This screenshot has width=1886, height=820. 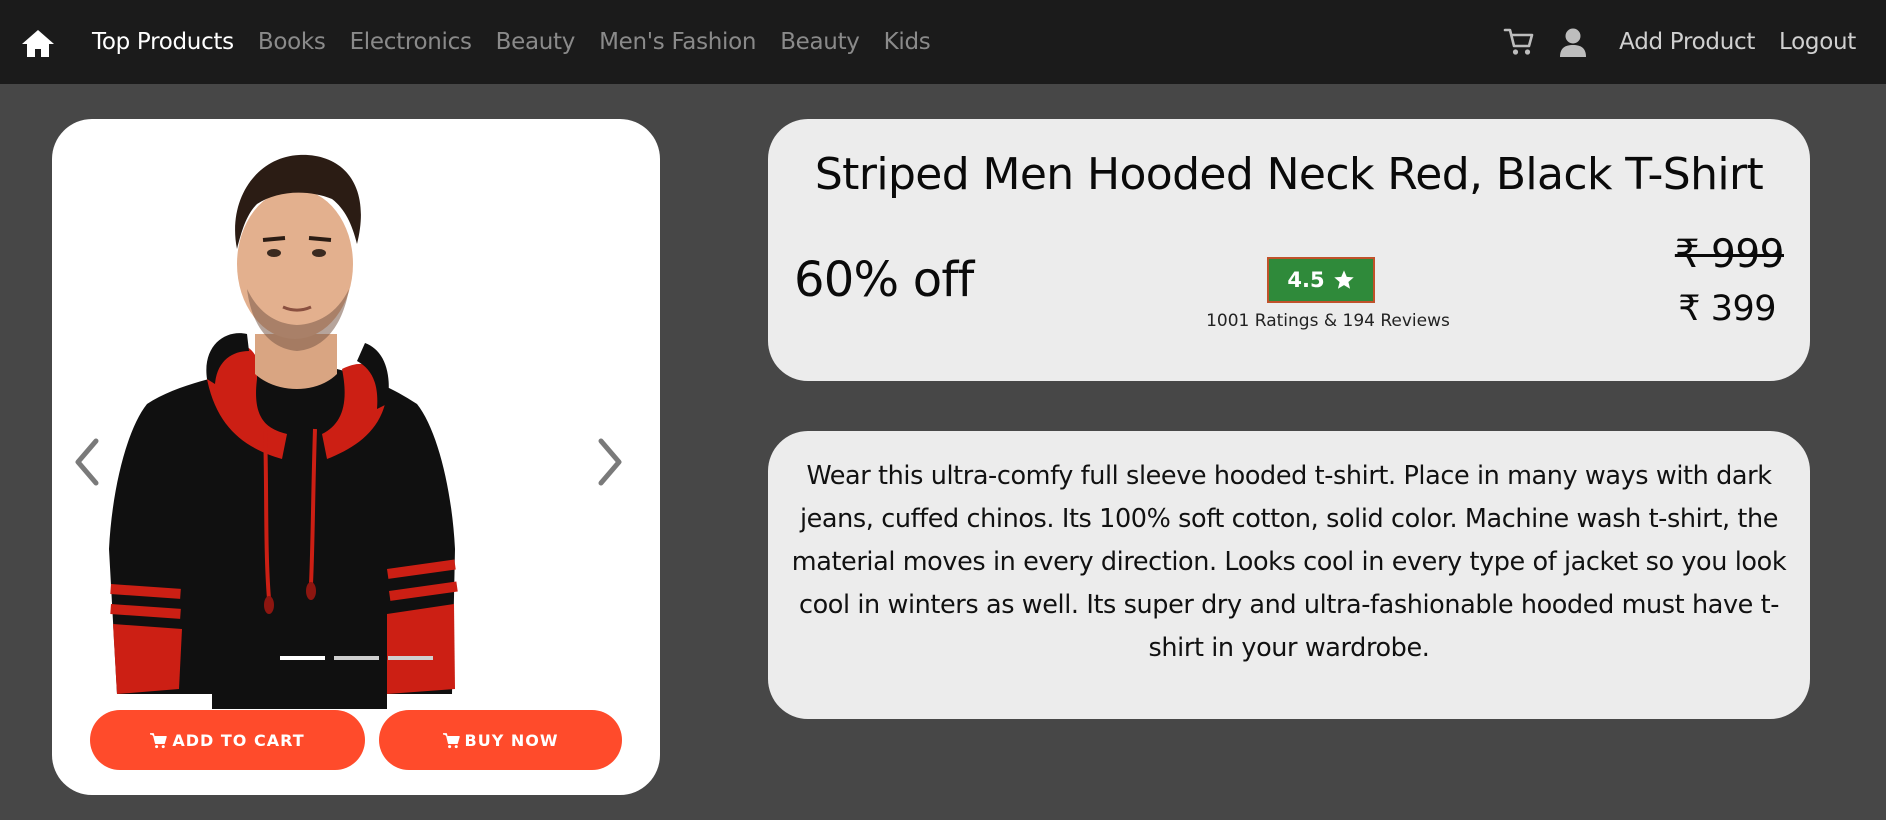 I want to click on buy-now-label: BUY NOW, so click(x=511, y=740).